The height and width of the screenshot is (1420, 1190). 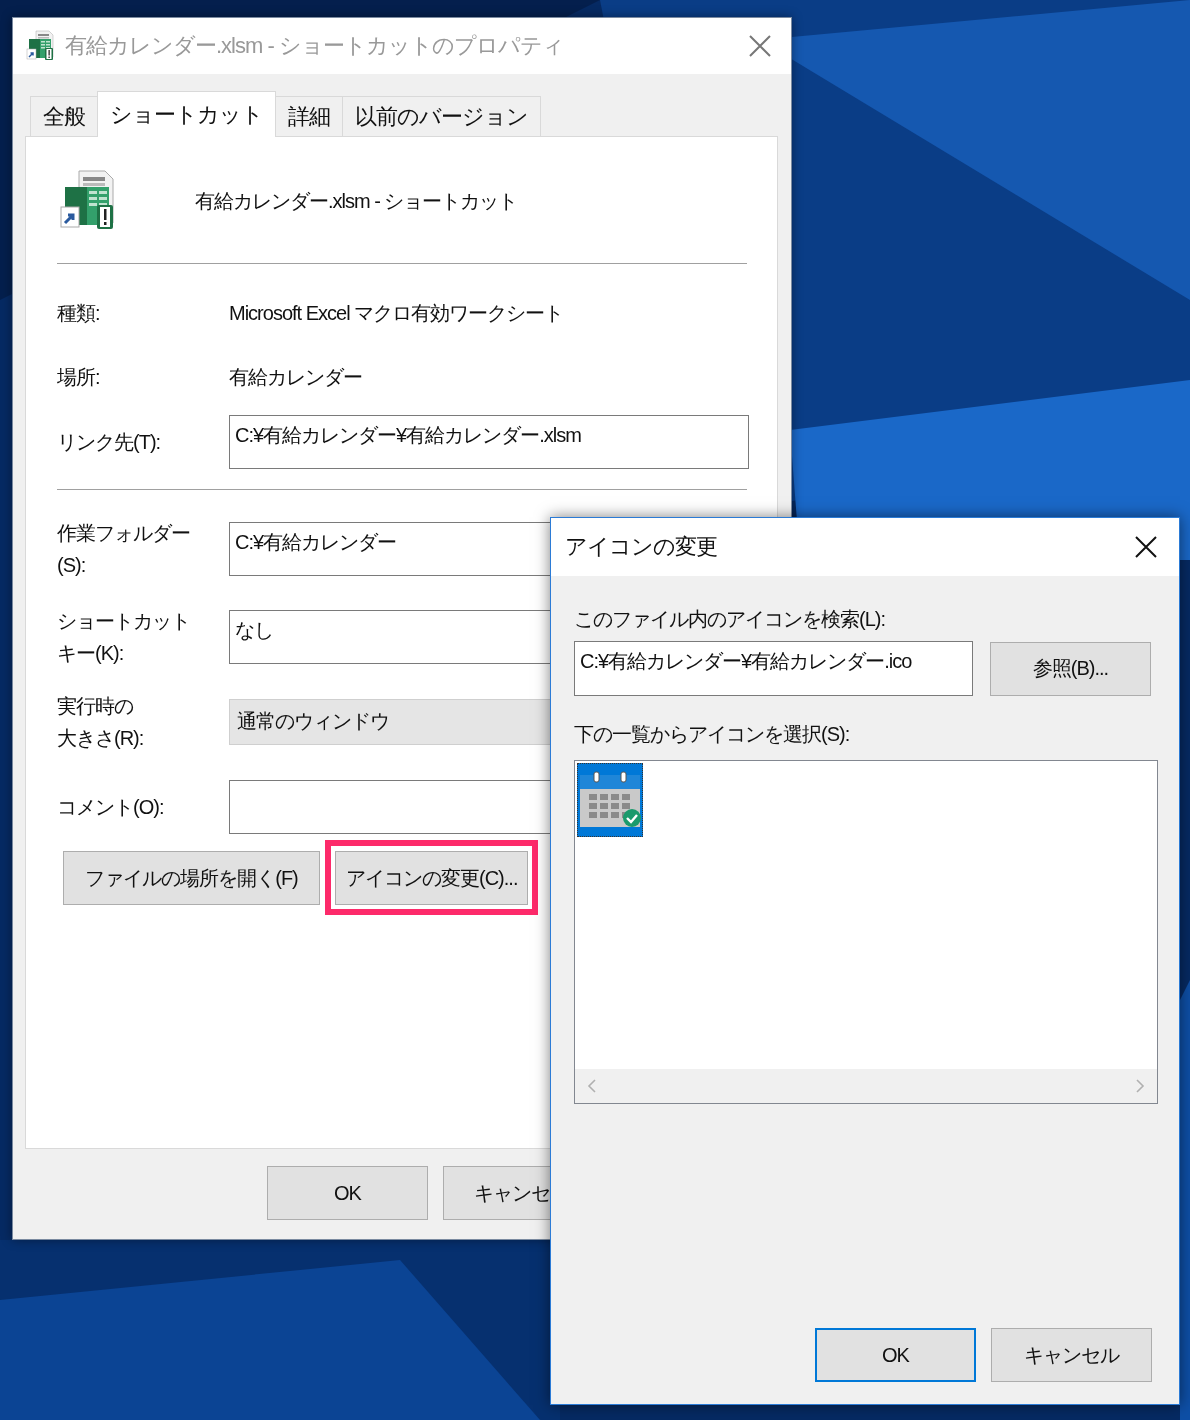 What do you see at coordinates (124, 549) in the screenshot?
I see `field-label: 作業フォルダー(S):` at bounding box center [124, 549].